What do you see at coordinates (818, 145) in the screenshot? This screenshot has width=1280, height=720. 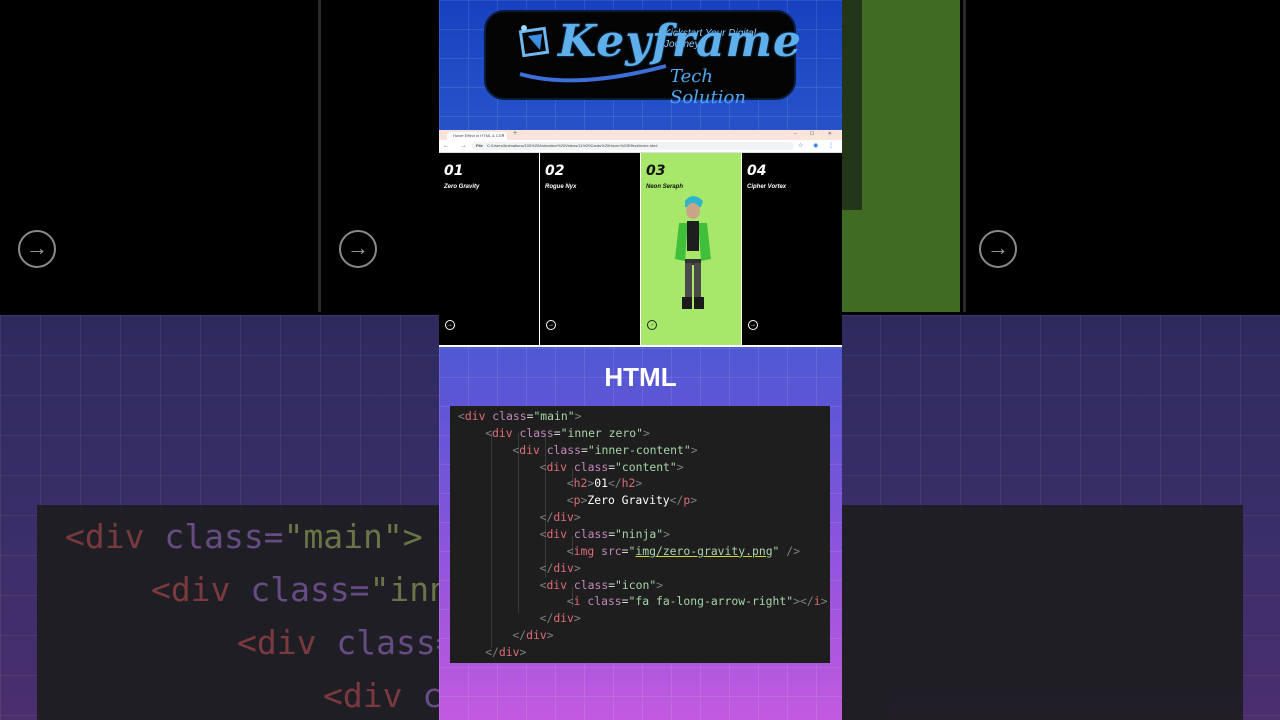 I see `extension-icons: ☆ ◉ ⋮` at bounding box center [818, 145].